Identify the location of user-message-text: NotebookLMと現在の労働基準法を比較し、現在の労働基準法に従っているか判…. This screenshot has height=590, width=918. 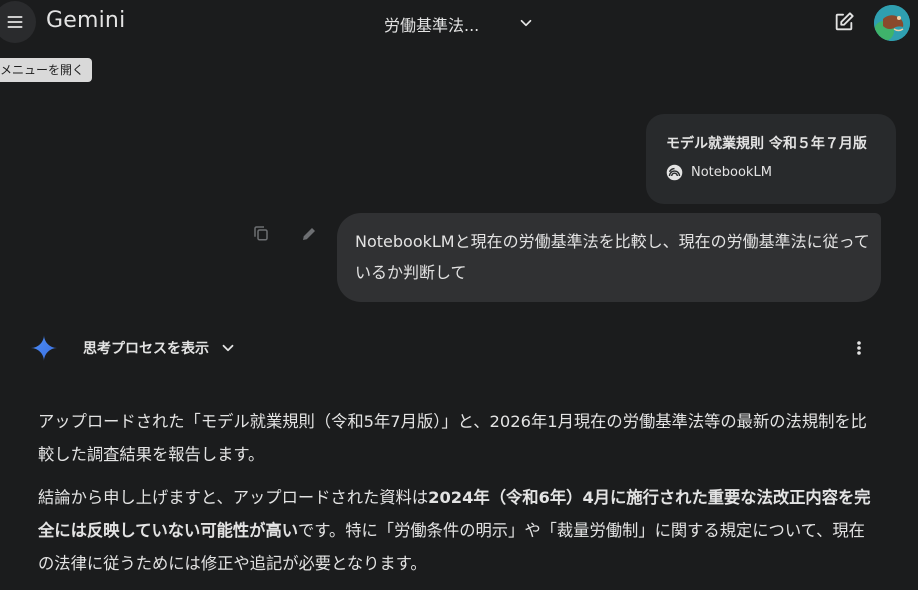
(612, 257).